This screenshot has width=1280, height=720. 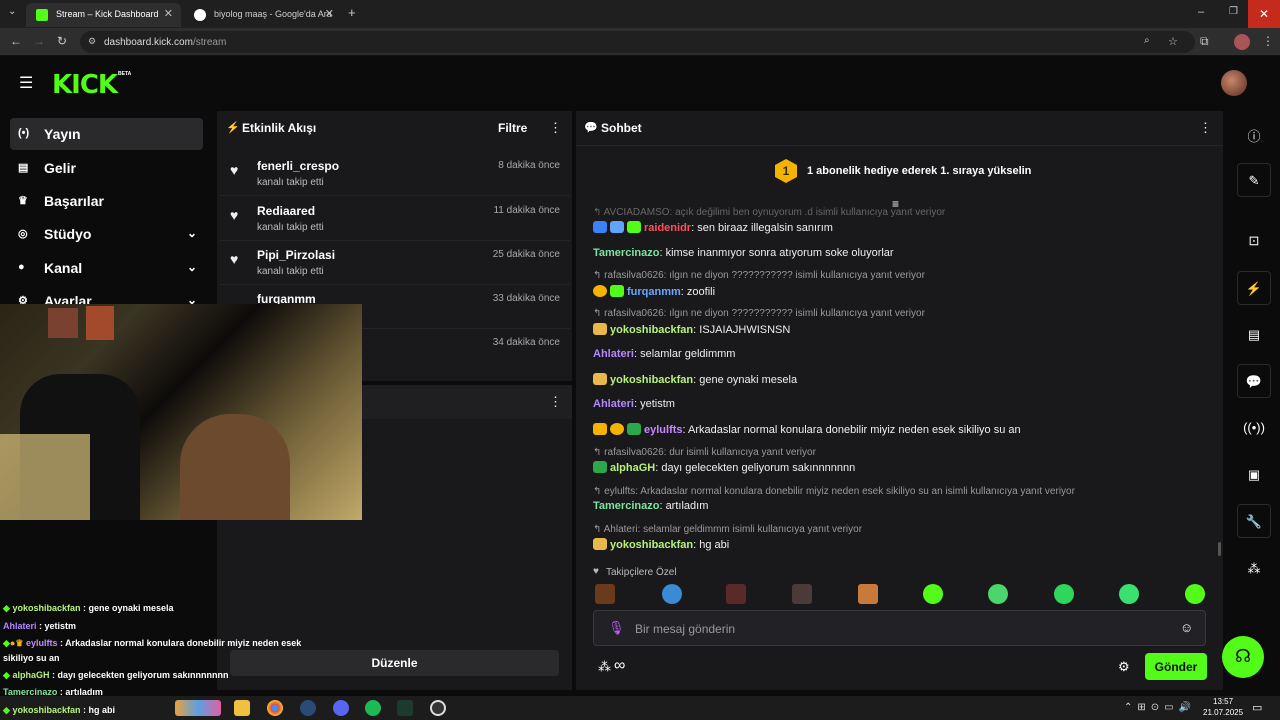 I want to click on reload-icon: ↻, so click(x=62, y=41).